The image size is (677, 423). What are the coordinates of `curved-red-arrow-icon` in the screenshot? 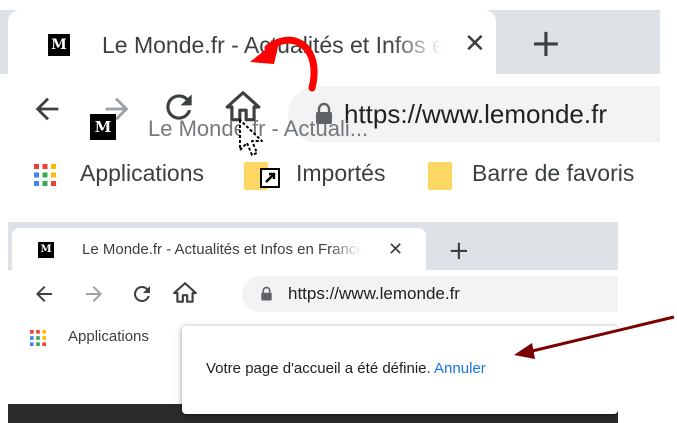 It's located at (284, 64).